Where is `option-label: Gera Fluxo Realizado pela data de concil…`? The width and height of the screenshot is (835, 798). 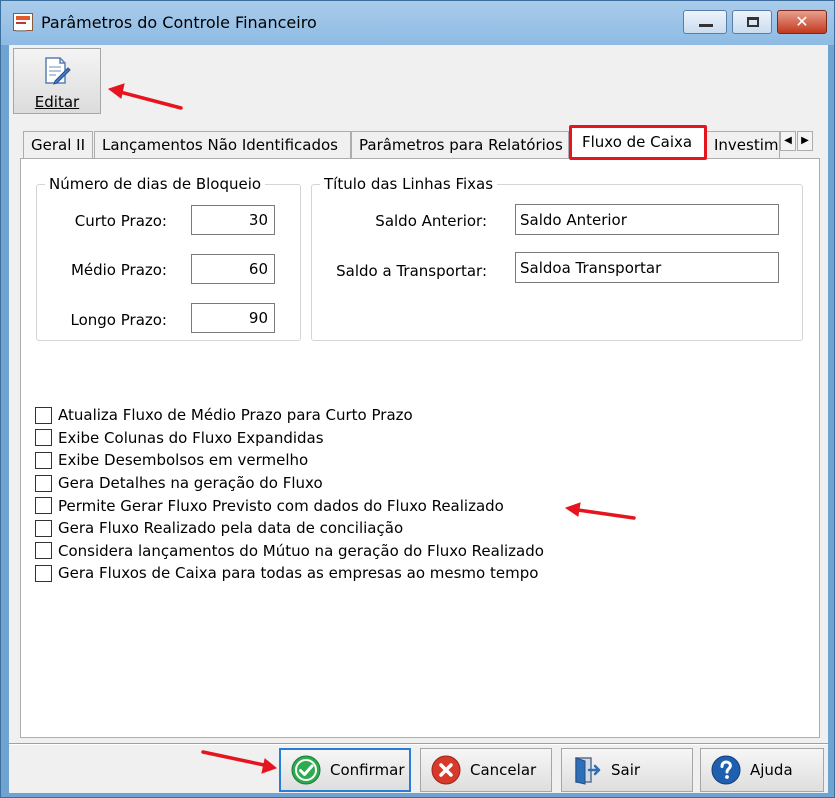 option-label: Gera Fluxo Realizado pela data de concil… is located at coordinates (231, 528).